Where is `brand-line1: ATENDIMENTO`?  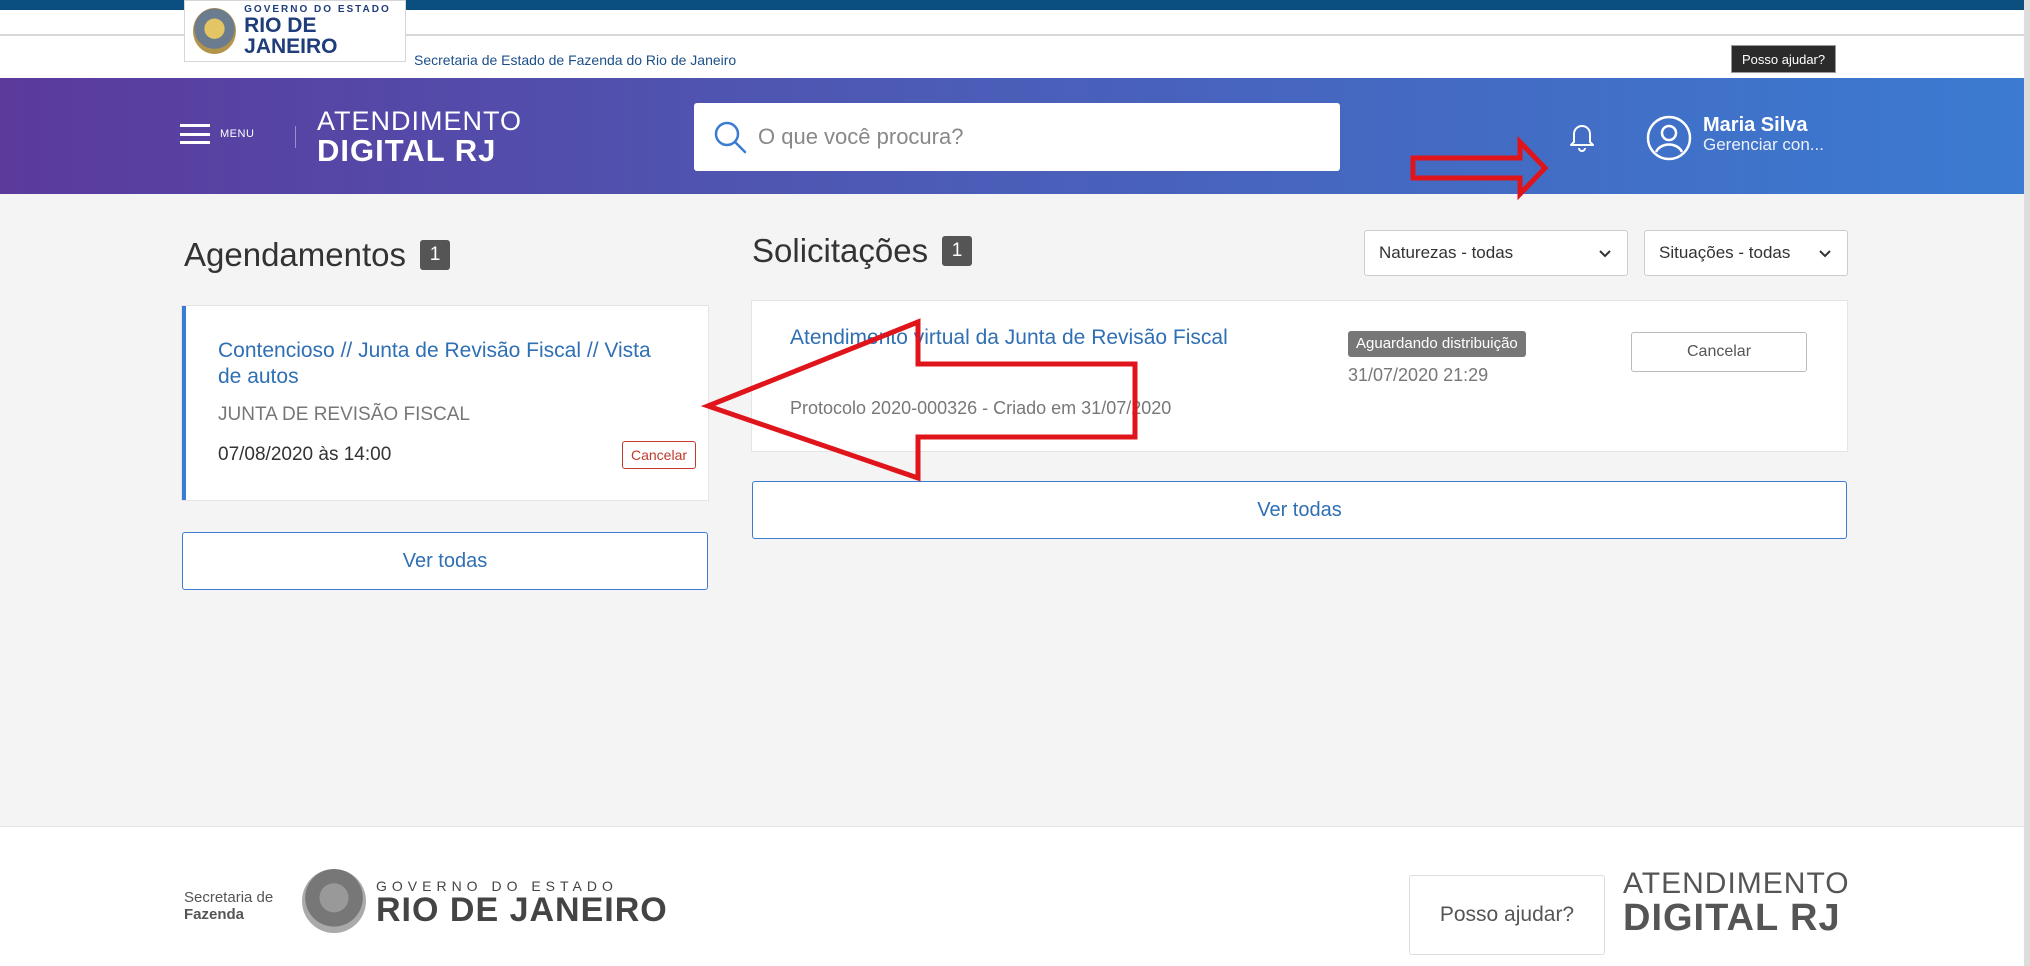 brand-line1: ATENDIMENTO is located at coordinates (420, 121).